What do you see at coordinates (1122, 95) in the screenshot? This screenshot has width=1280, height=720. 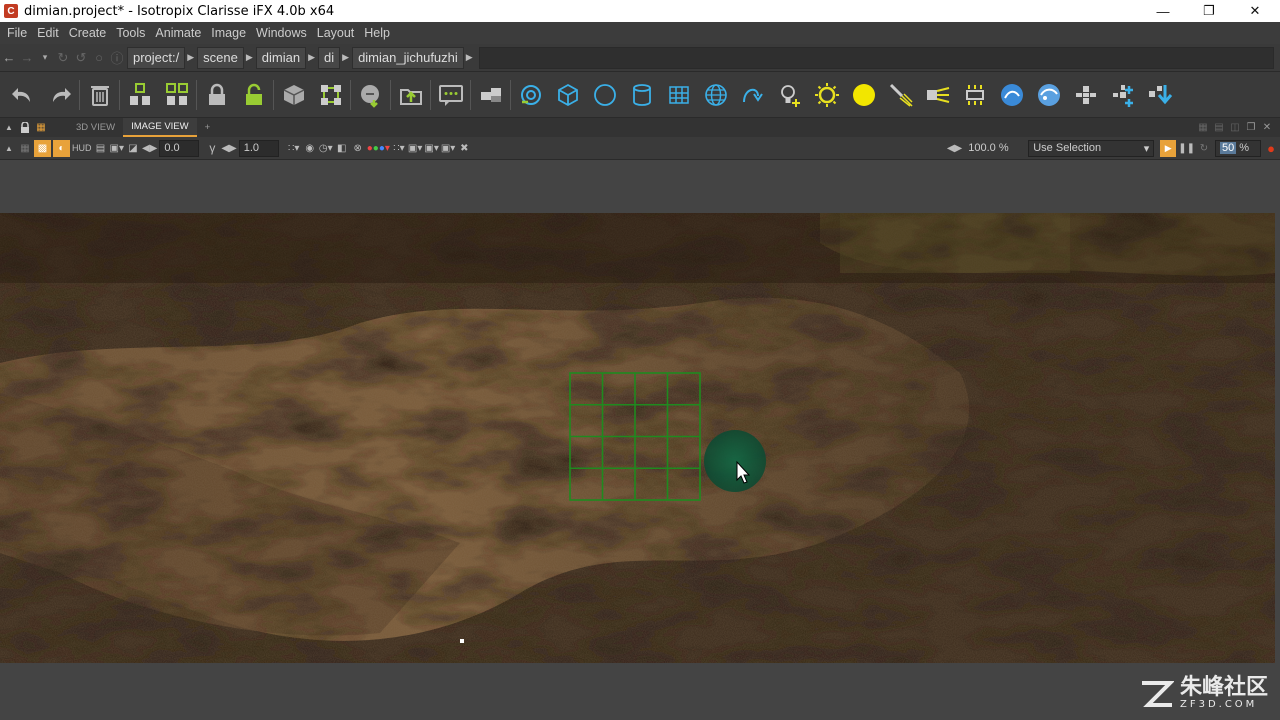 I see `scatter-icon` at bounding box center [1122, 95].